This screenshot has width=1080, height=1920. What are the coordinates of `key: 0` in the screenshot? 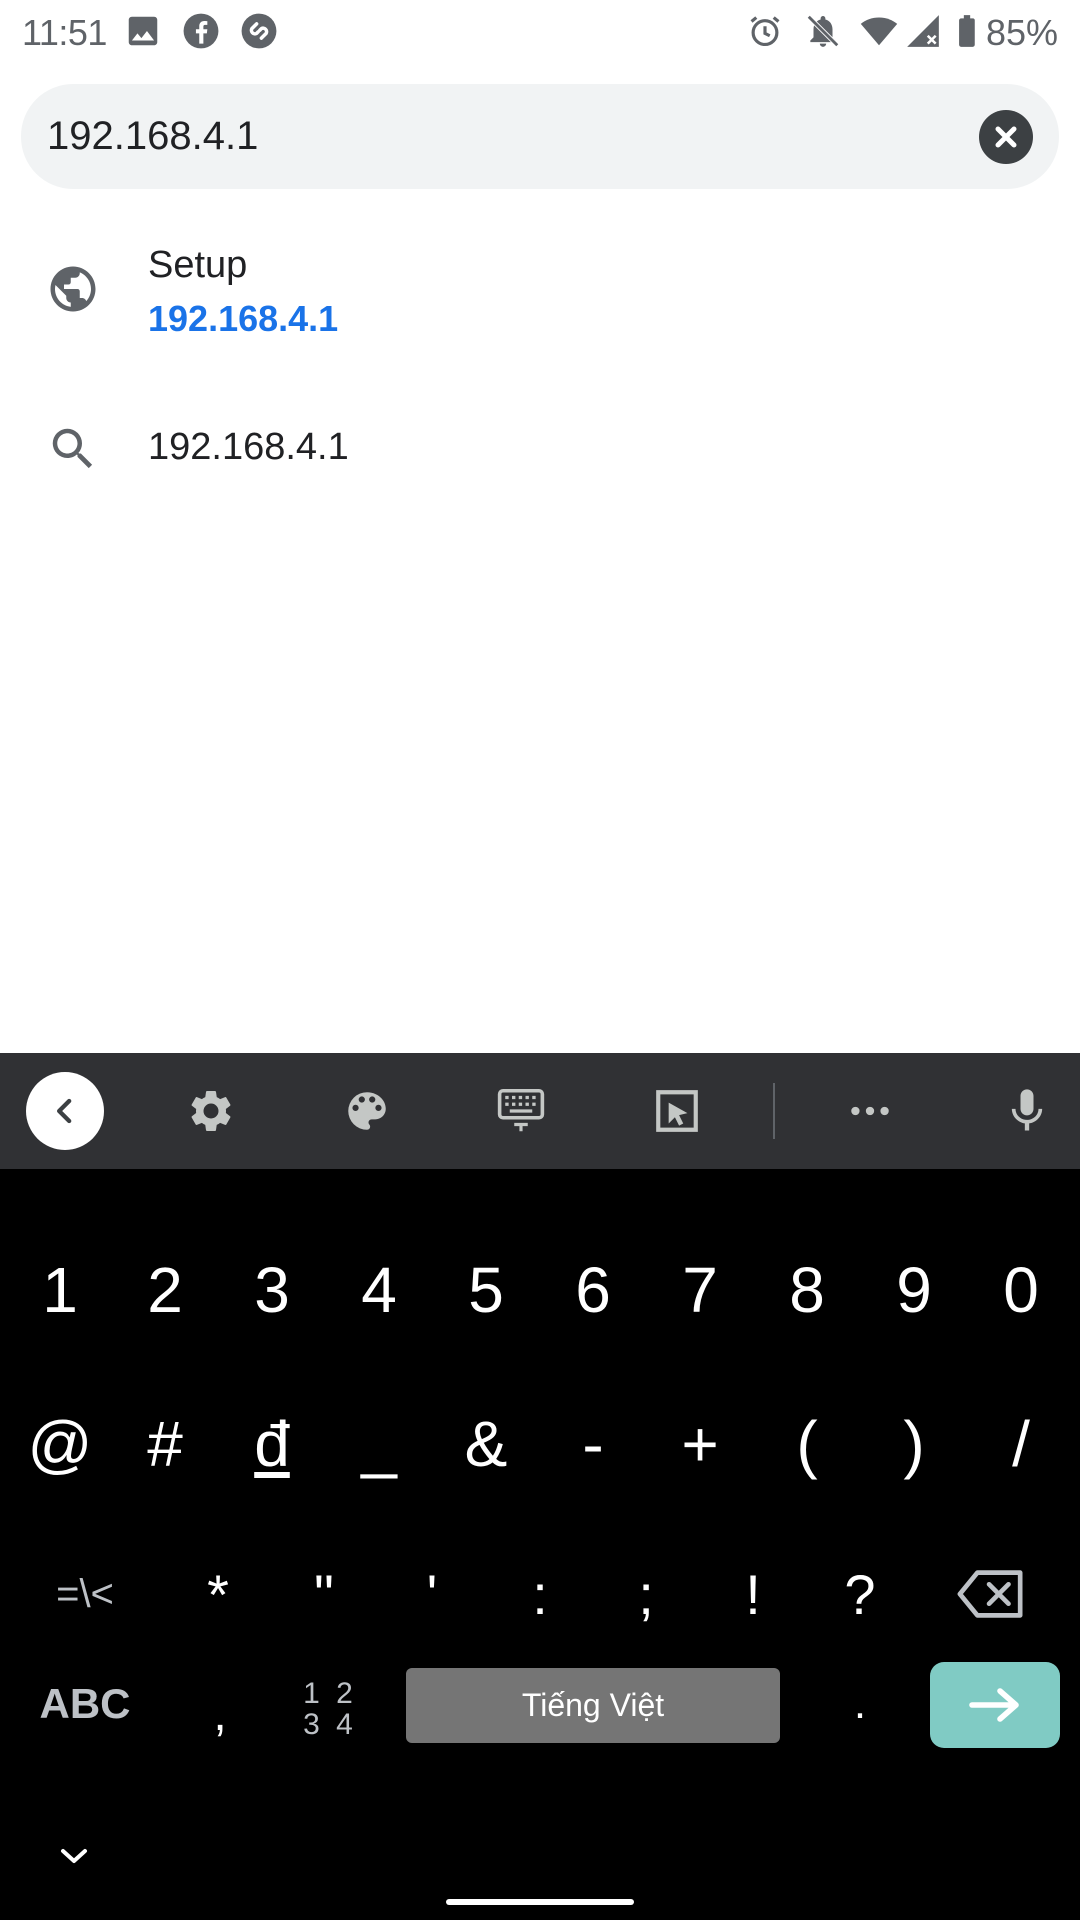 It's located at (1021, 1290).